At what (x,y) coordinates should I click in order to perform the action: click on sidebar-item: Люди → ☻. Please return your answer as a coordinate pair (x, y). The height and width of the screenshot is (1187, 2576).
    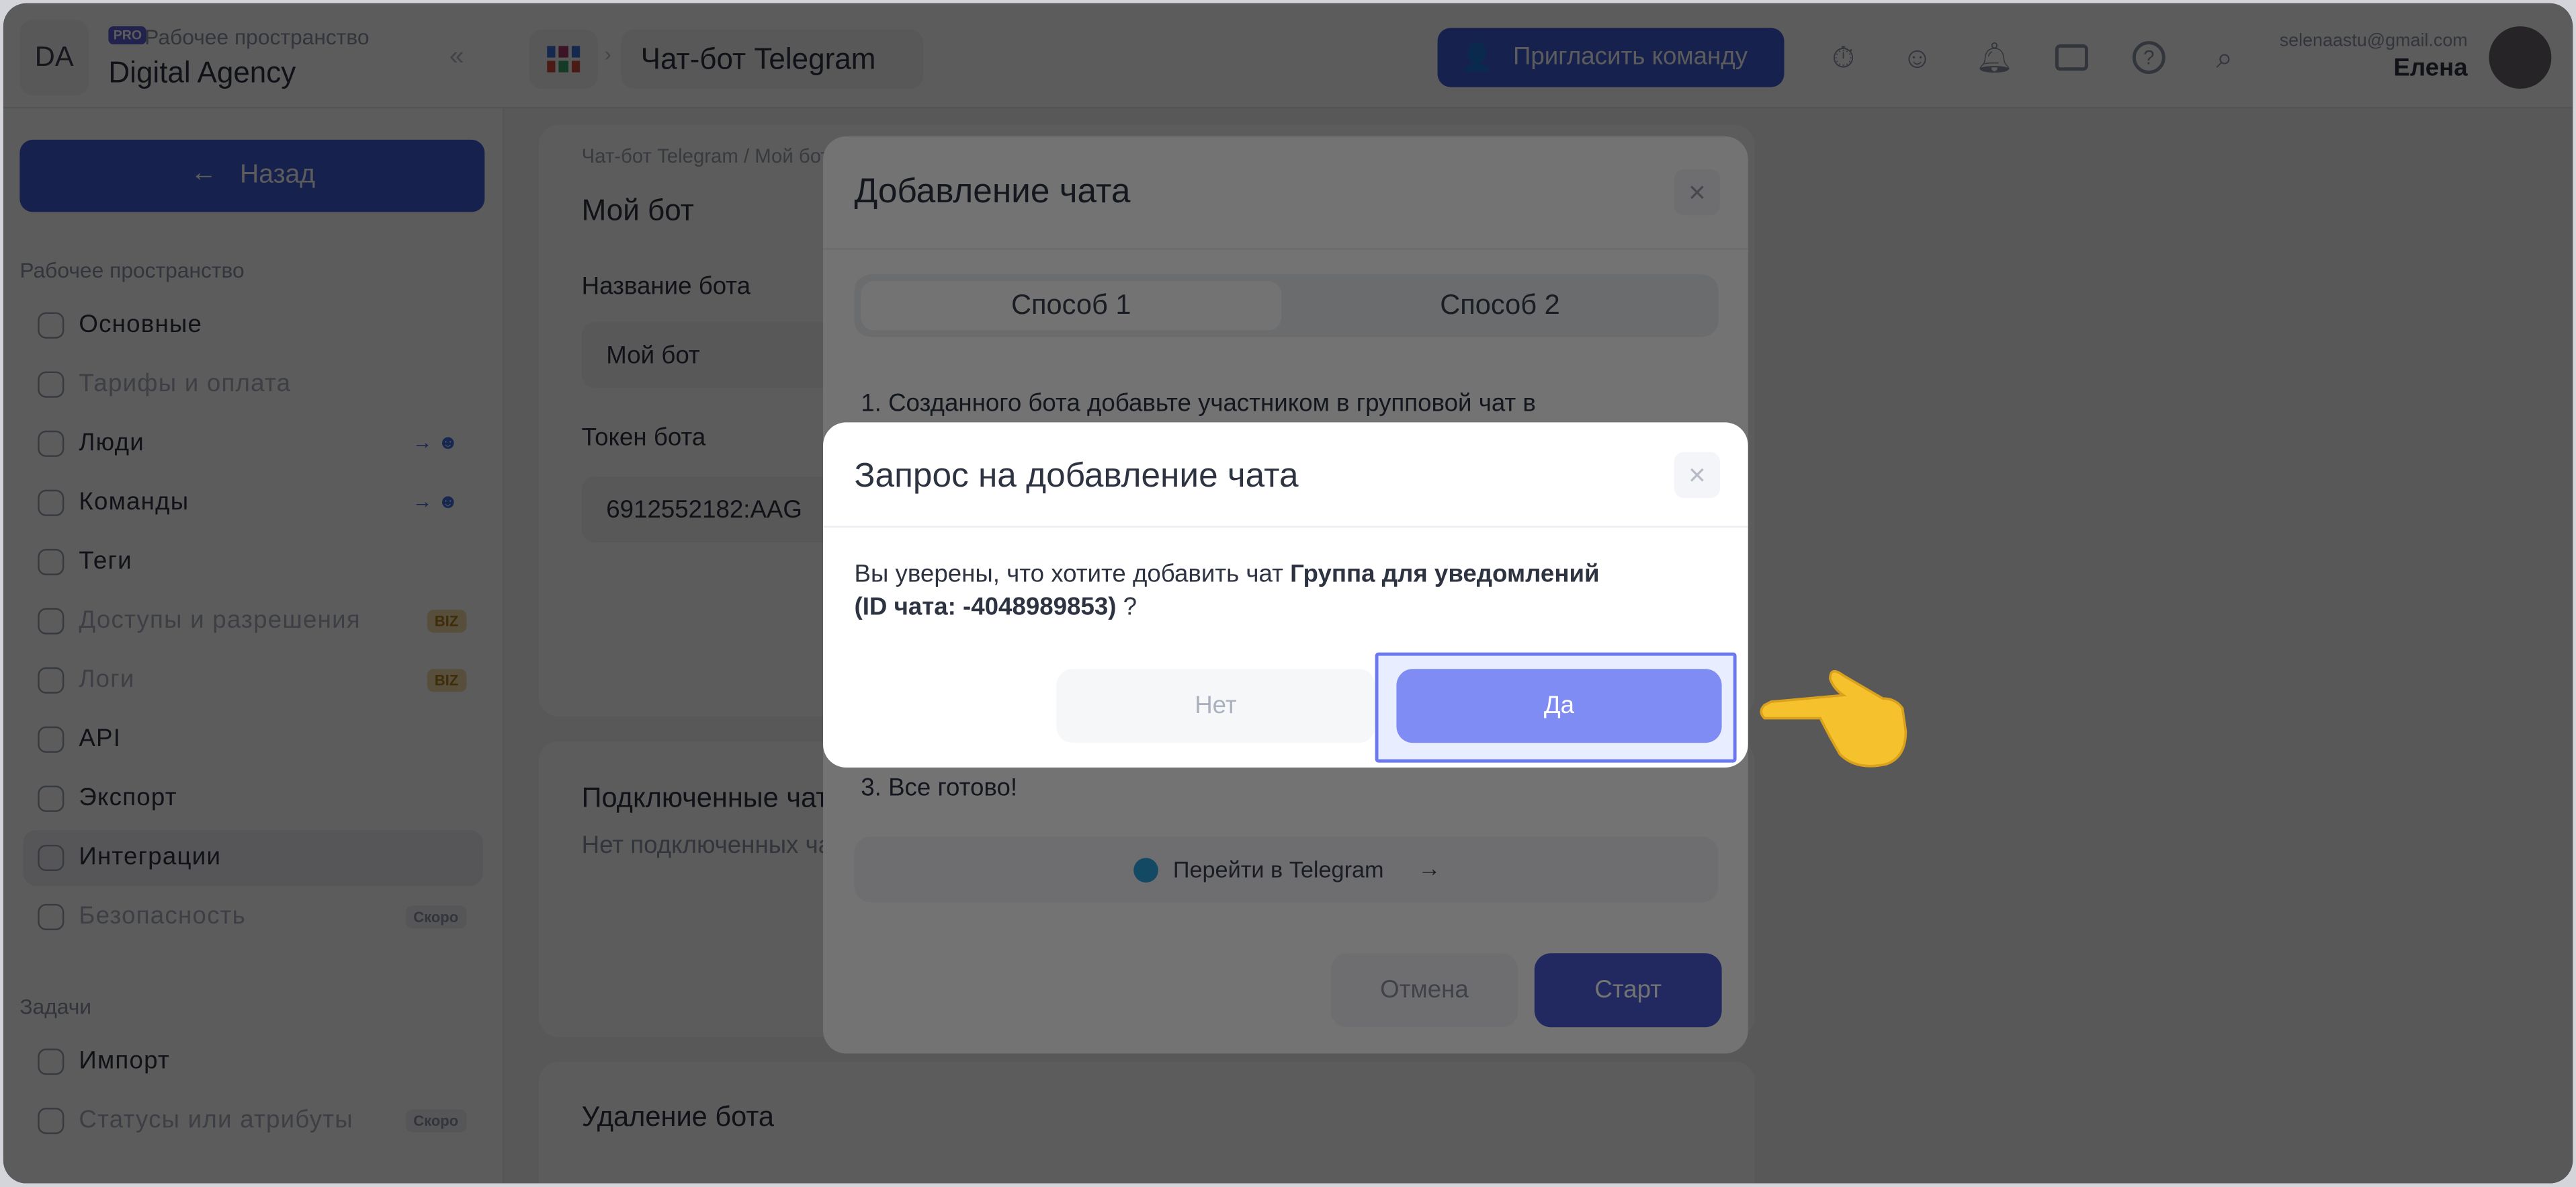
    Looking at the image, I should click on (253, 444).